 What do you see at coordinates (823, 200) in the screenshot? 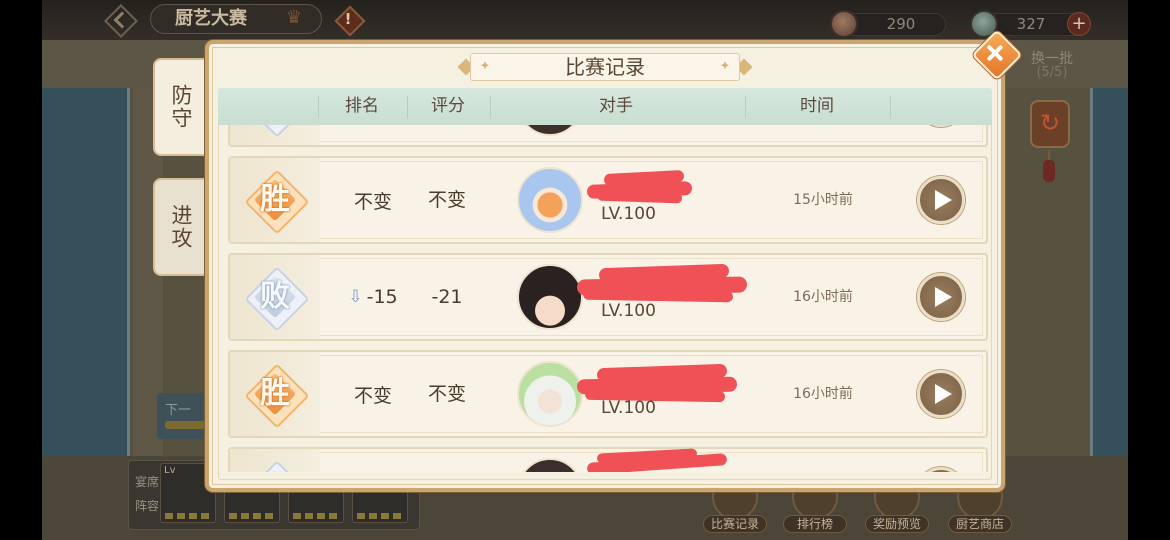
I see `match-time: 15小时前` at bounding box center [823, 200].